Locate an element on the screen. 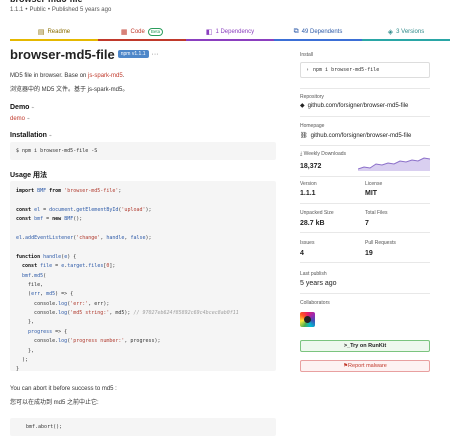  version-value: 1.1.1 is located at coordinates (308, 193).